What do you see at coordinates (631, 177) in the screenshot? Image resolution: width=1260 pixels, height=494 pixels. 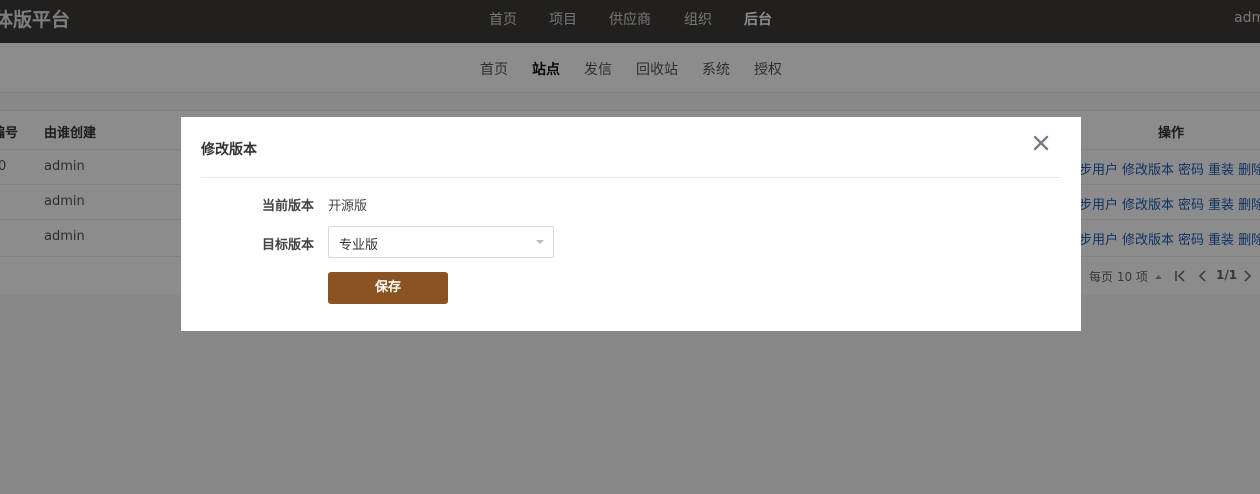 I see `modal-divider` at bounding box center [631, 177].